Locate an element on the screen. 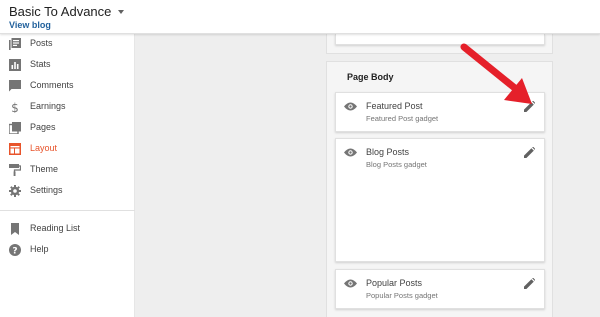 This screenshot has width=600, height=317. section-title: Page Body is located at coordinates (370, 77).